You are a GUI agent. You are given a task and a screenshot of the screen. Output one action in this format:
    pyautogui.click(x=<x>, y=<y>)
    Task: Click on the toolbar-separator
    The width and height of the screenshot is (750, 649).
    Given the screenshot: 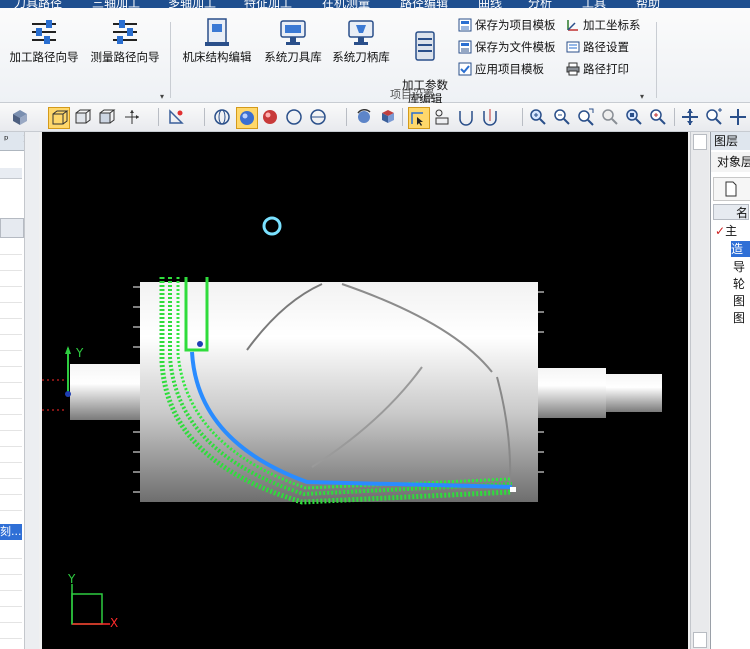 What is the action you would take?
    pyautogui.click(x=204, y=117)
    